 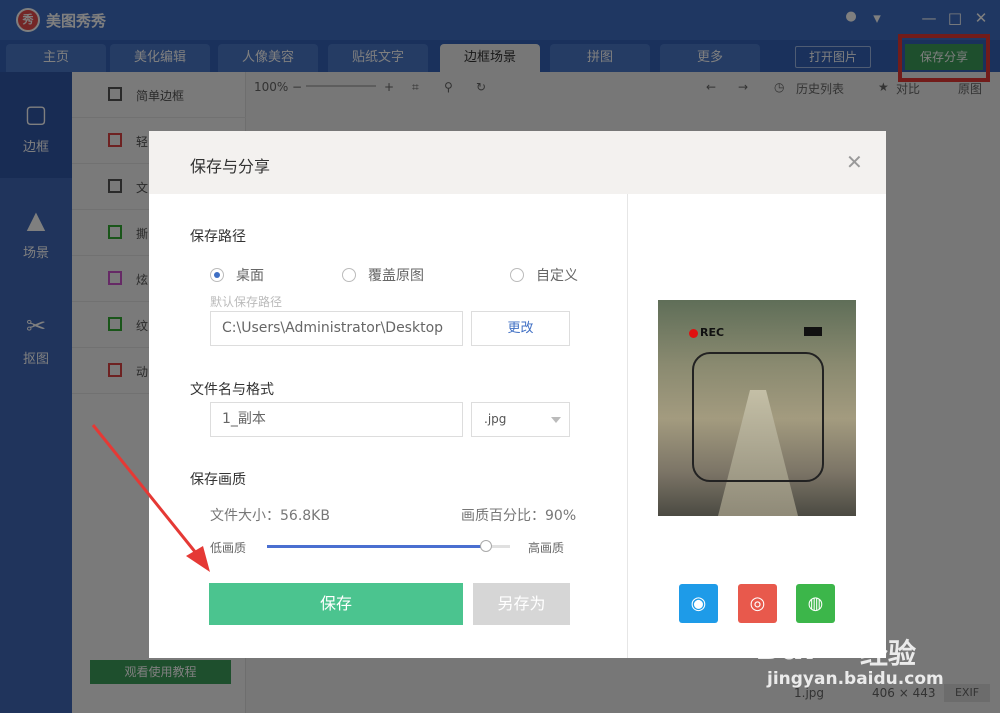 I want to click on quality-slider-handle, so click(x=485, y=546).